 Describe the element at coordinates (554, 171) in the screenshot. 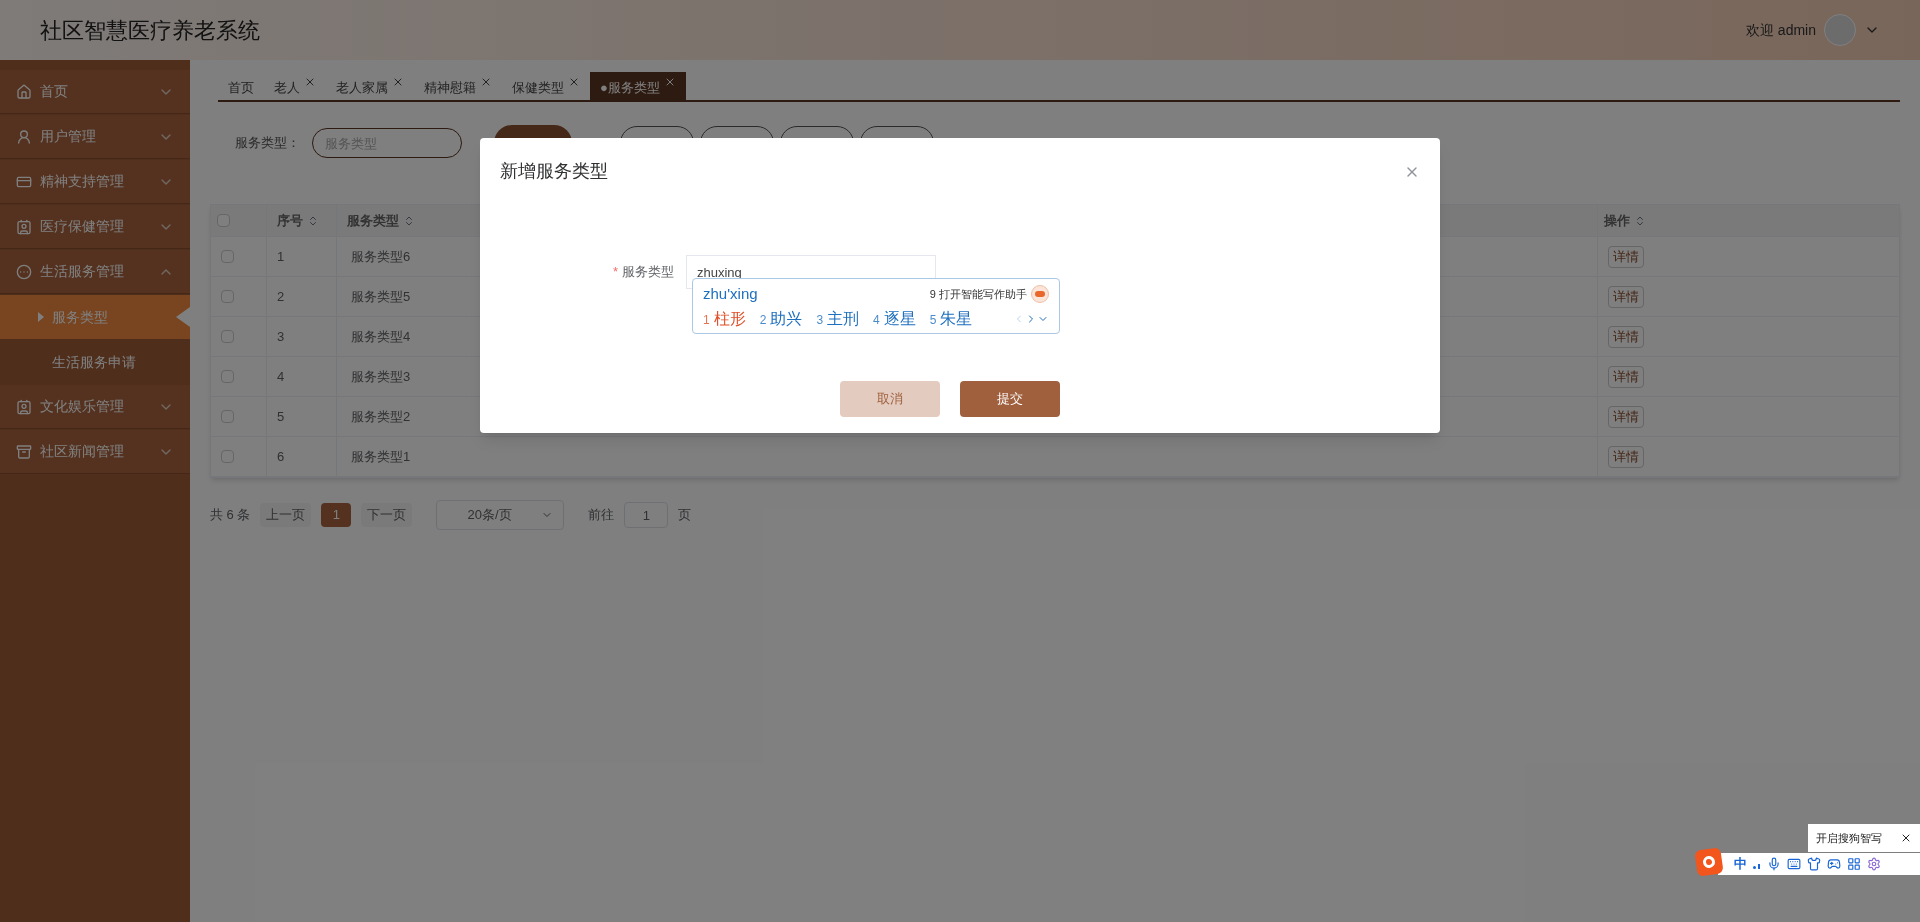

I see `dialog-title: 新增服务类型` at that location.